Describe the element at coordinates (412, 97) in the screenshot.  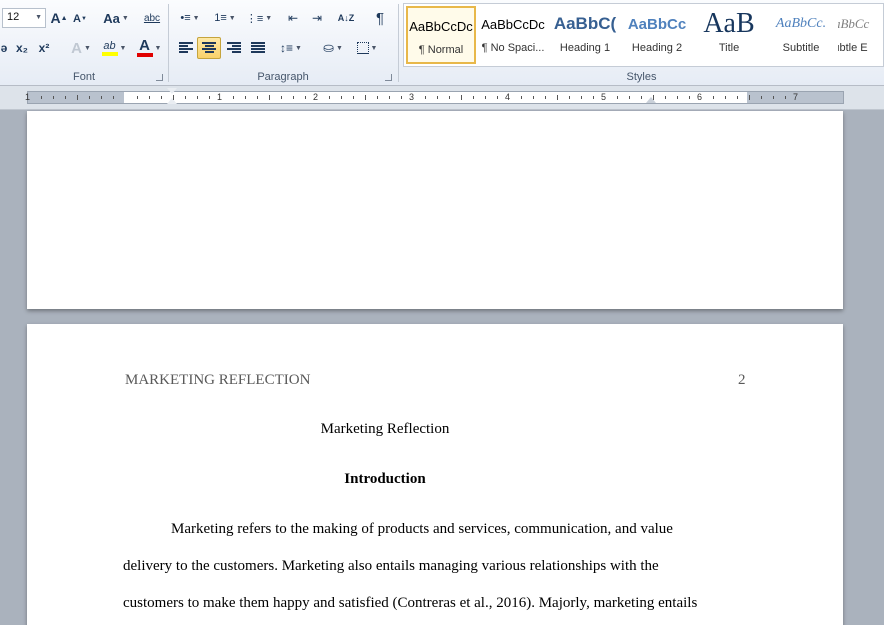
I see `ruler-number: 3` at that location.